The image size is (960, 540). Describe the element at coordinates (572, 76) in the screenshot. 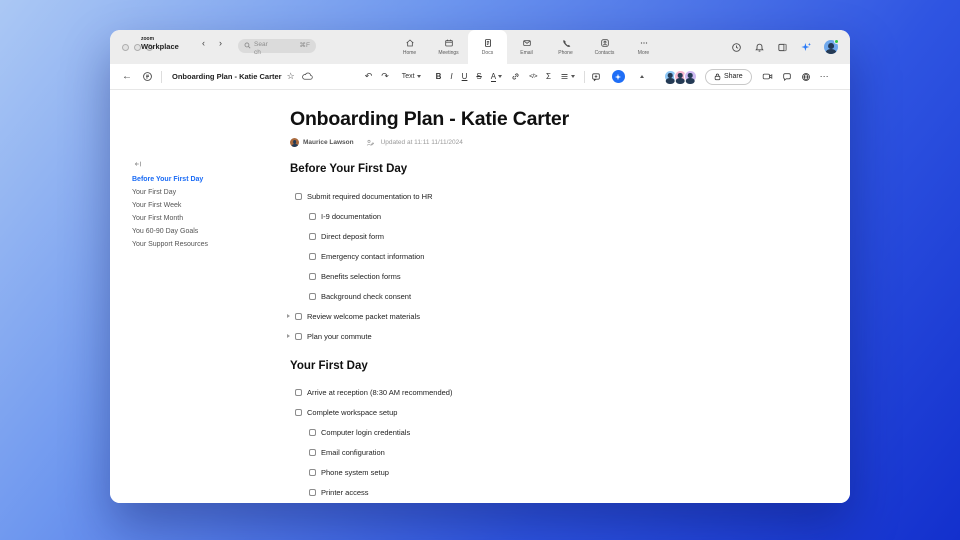

I see `chevron-down-icon` at that location.